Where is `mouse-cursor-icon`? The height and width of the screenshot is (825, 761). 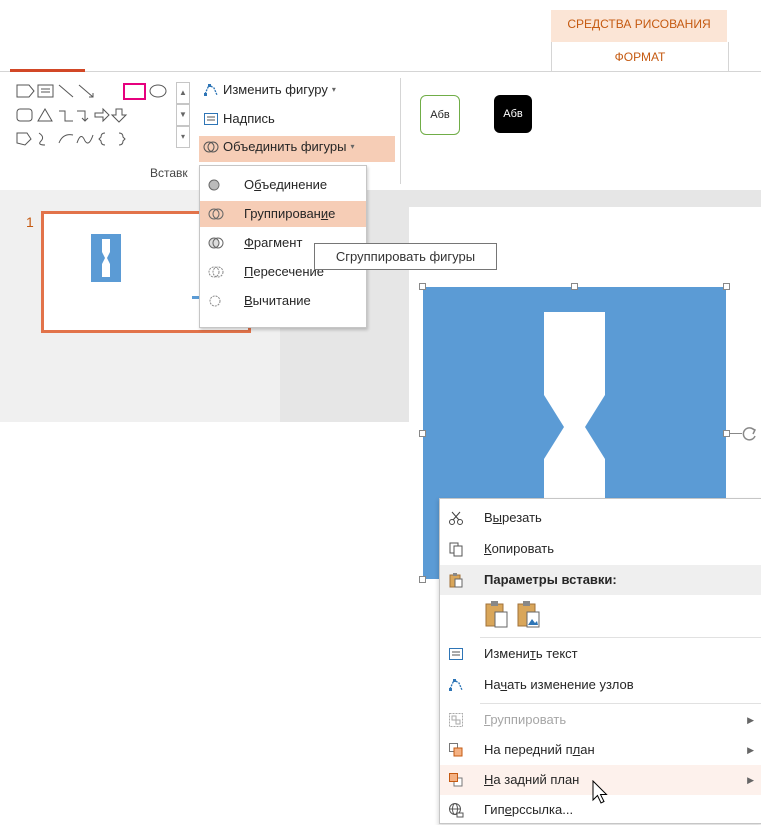
mouse-cursor-icon is located at coordinates (600, 792).